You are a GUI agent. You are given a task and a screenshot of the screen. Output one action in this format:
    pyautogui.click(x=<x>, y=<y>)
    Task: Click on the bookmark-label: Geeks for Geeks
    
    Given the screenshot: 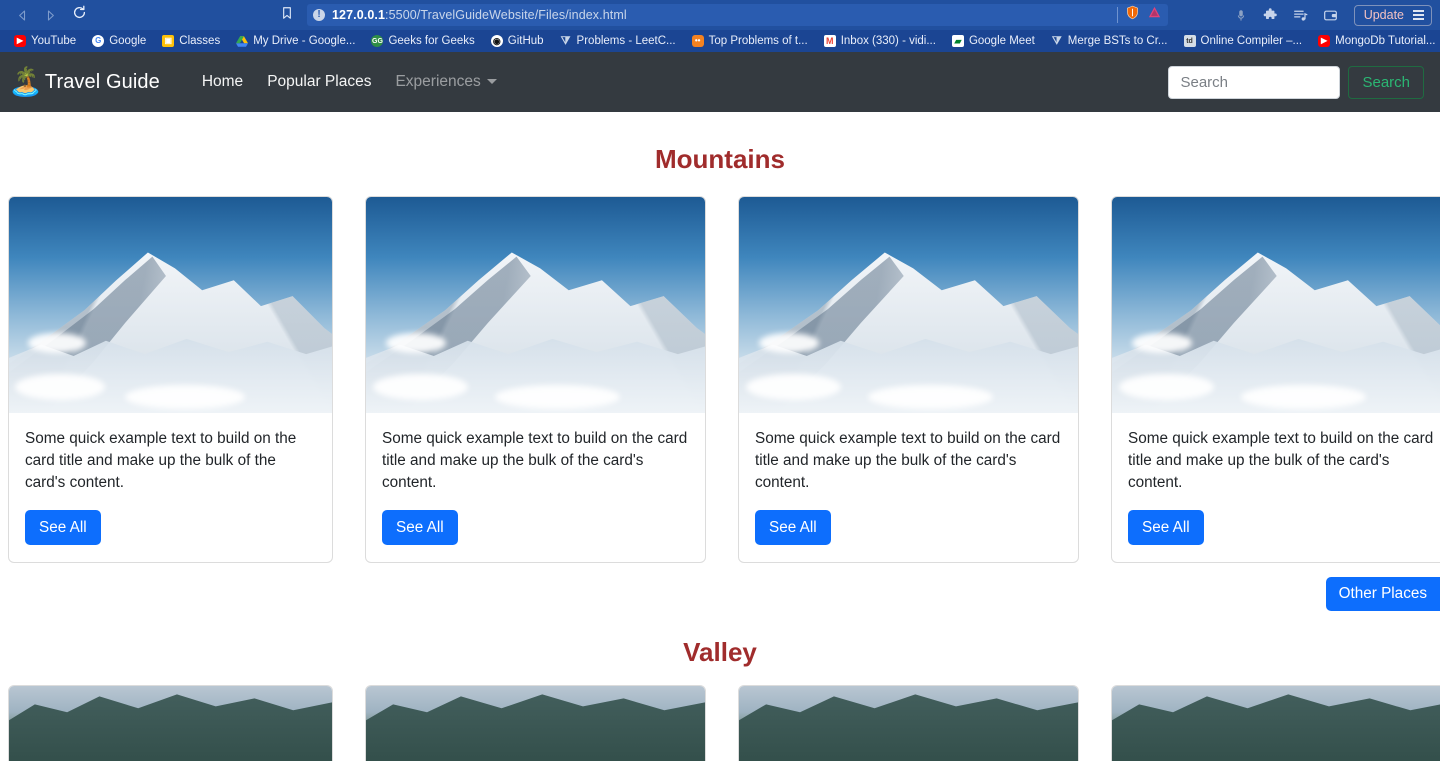 What is the action you would take?
    pyautogui.click(x=431, y=41)
    